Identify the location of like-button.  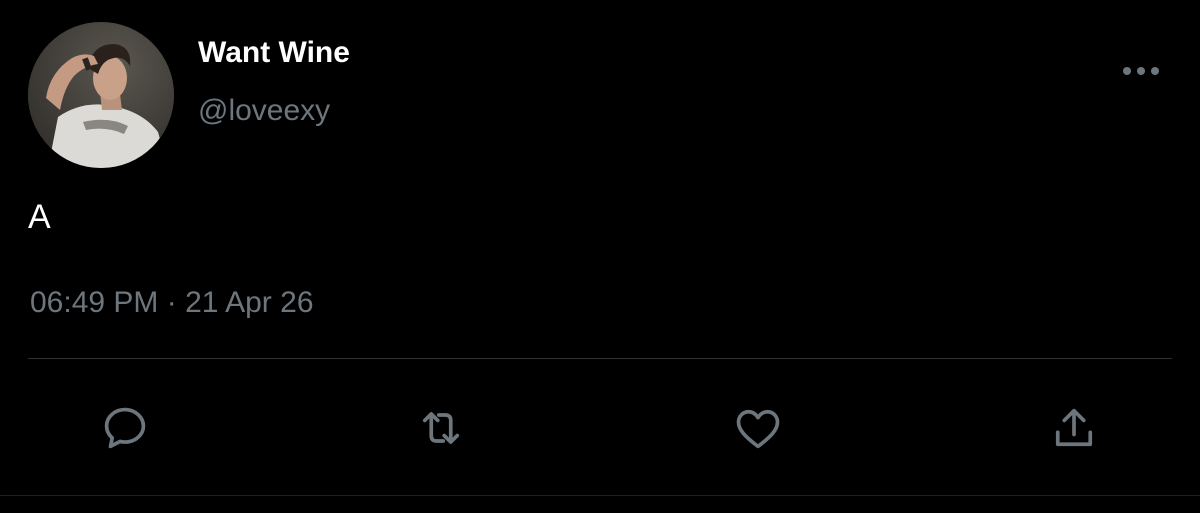
(758, 428).